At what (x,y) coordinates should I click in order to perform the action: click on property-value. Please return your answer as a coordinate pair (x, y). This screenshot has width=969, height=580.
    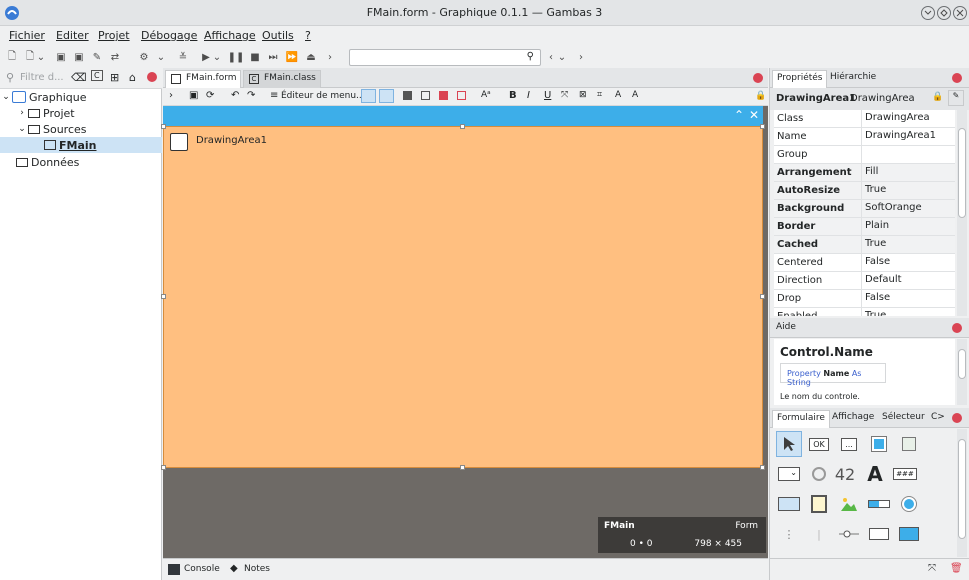
    Looking at the image, I should click on (908, 154).